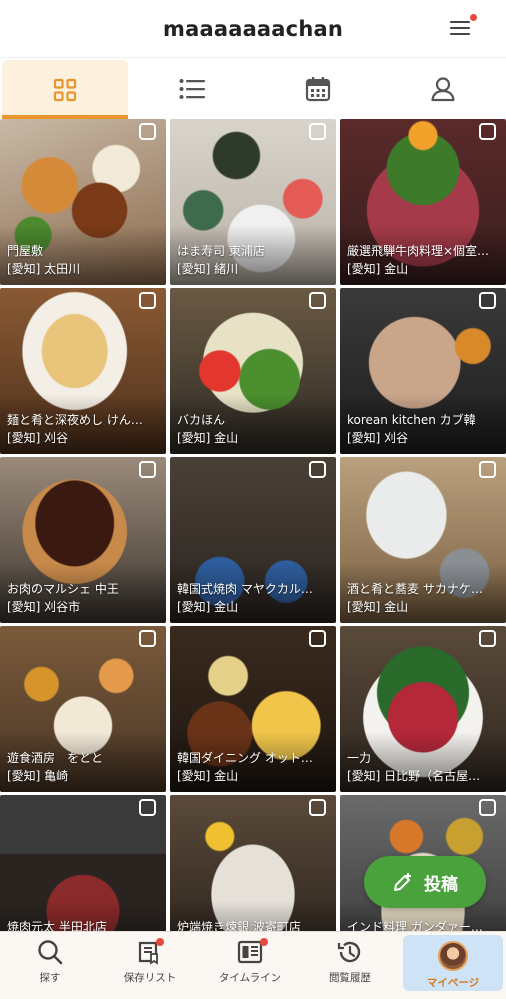  Describe the element at coordinates (208, 269) in the screenshot. I see `post-location: [愛知] 緒川` at that location.